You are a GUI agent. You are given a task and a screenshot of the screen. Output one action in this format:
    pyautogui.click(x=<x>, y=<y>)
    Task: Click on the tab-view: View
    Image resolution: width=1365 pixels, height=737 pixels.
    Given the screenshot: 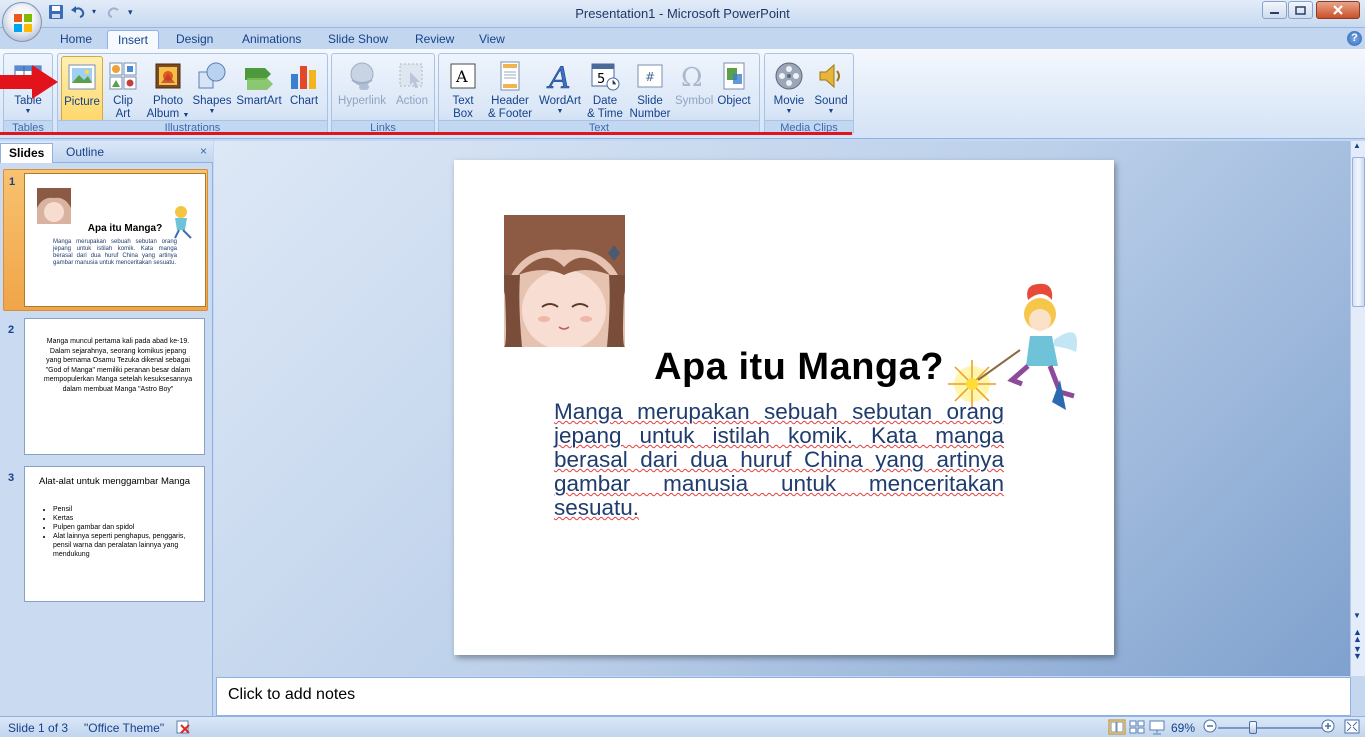 What is the action you would take?
    pyautogui.click(x=492, y=40)
    